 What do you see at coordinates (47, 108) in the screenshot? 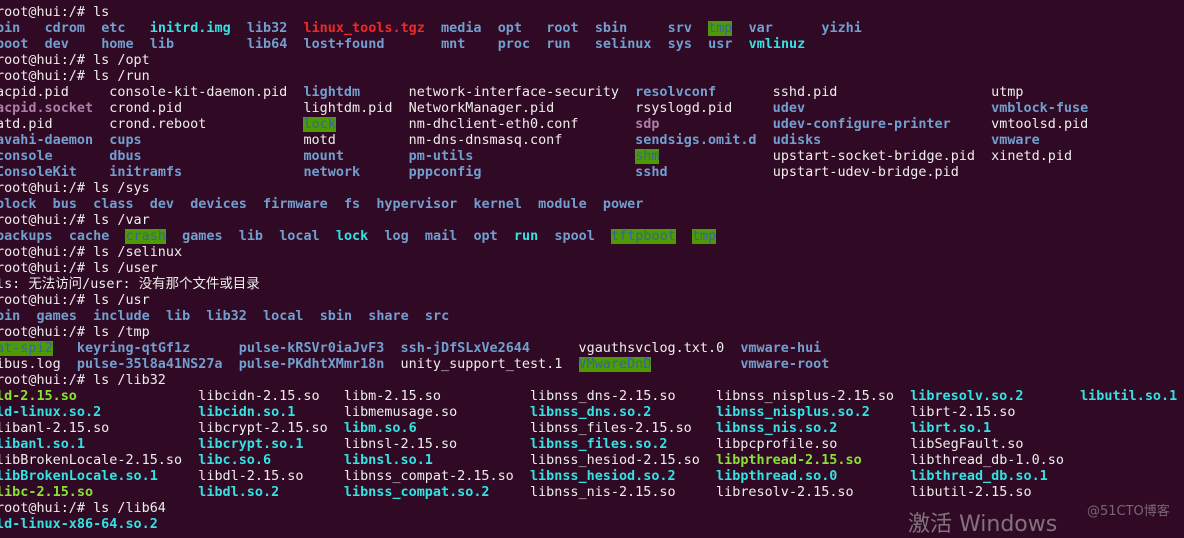
I see `terminal-entry: acpid.socket` at bounding box center [47, 108].